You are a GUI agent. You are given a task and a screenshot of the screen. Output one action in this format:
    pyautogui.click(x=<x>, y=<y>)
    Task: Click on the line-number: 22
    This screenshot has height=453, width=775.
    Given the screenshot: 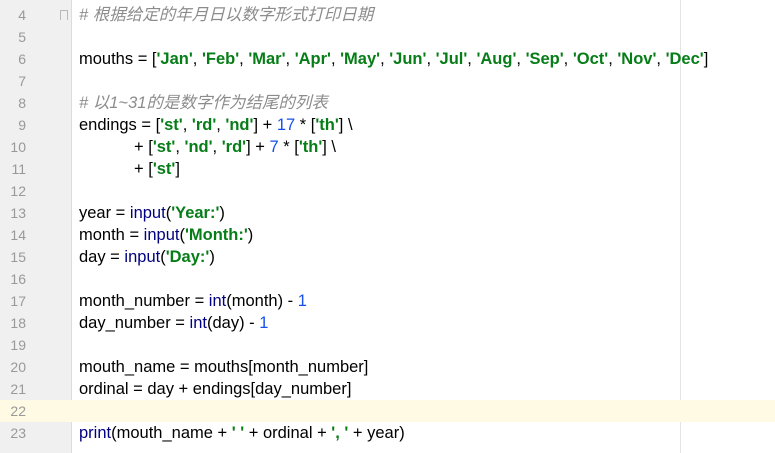 What is the action you would take?
    pyautogui.click(x=18, y=411)
    